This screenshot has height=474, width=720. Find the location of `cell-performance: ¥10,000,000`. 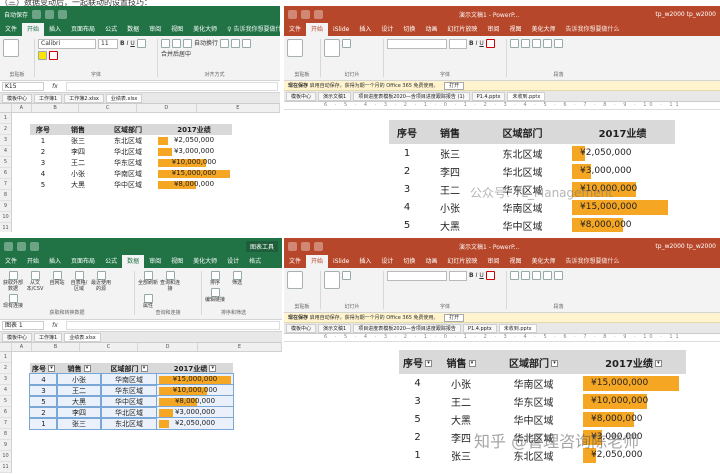

cell-performance: ¥10,000,000 is located at coordinates (633, 401).